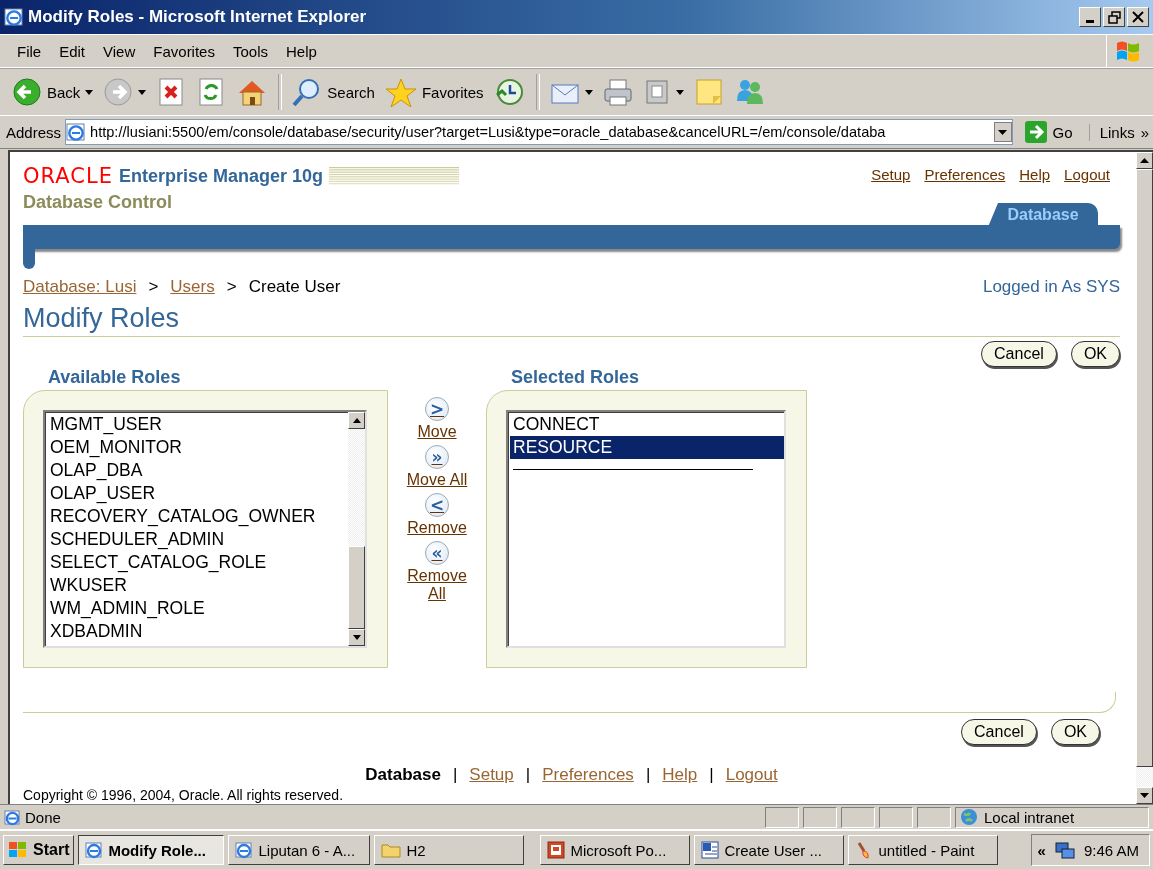 The width and height of the screenshot is (1153, 869). Describe the element at coordinates (27, 92) in the screenshot. I see `back-icon` at that location.